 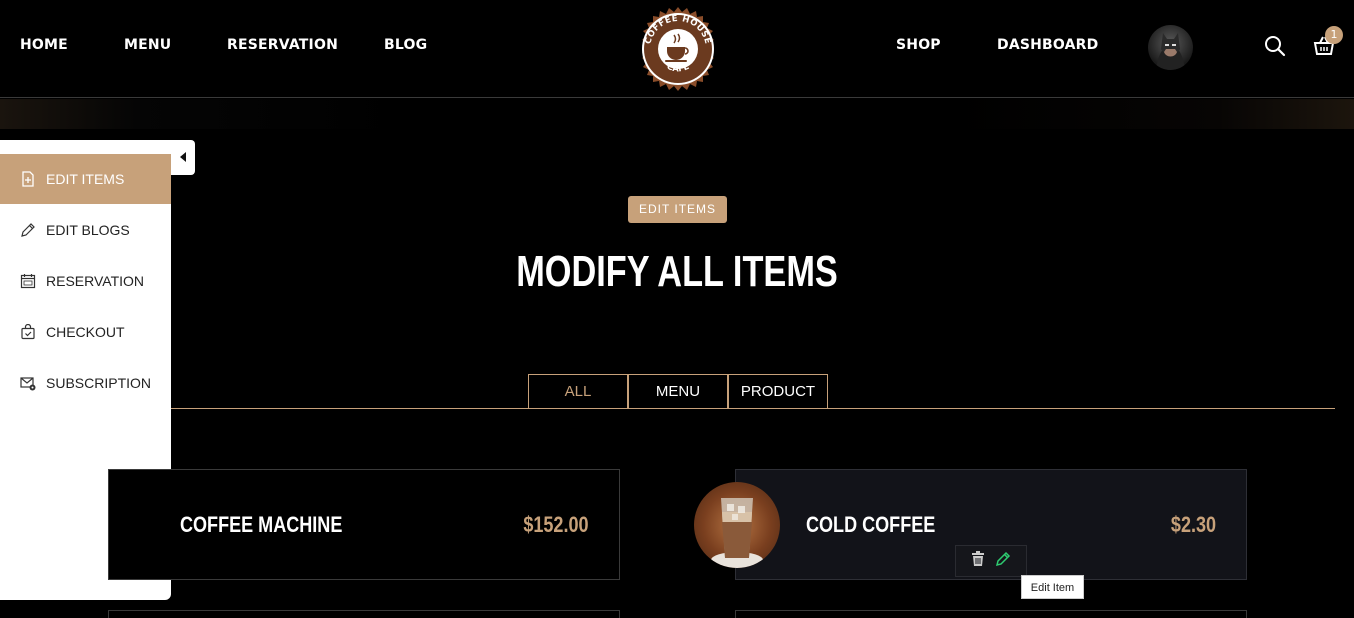 I want to click on nav-dashboard: DASHBOARD, so click(x=1048, y=45).